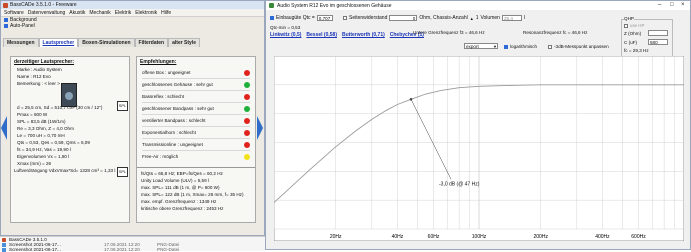 This screenshot has height=252, width=691. What do you see at coordinates (578, 46) in the screenshot?
I see `mess-control: -3dB-Messpunkt anpassen` at bounding box center [578, 46].